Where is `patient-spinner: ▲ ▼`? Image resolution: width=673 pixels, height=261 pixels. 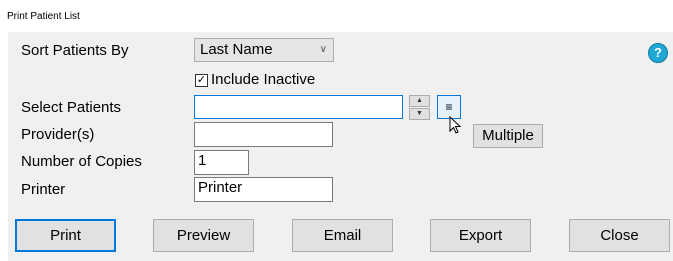 patient-spinner: ▲ ▼ is located at coordinates (419, 107).